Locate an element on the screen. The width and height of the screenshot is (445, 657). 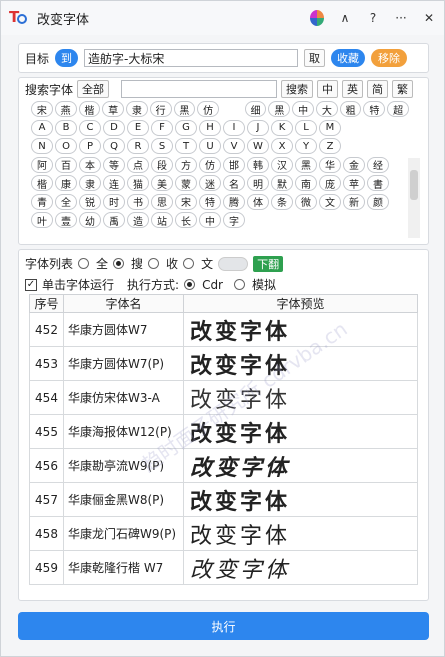
filter-chip: 体 is located at coordinates (258, 201).